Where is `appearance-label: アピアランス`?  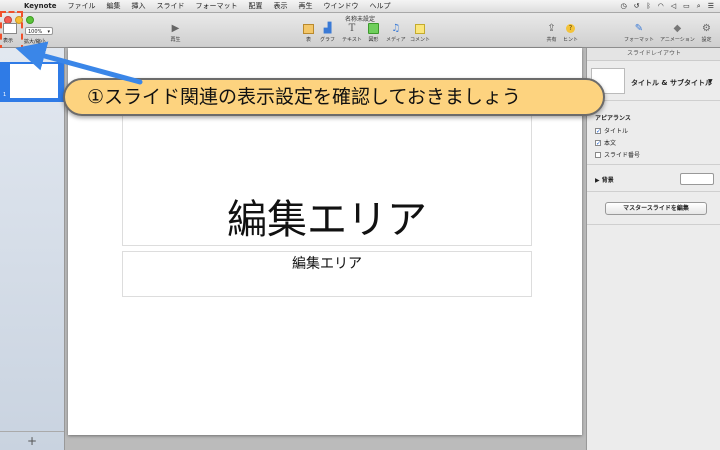 appearance-label: アピアランス is located at coordinates (613, 118).